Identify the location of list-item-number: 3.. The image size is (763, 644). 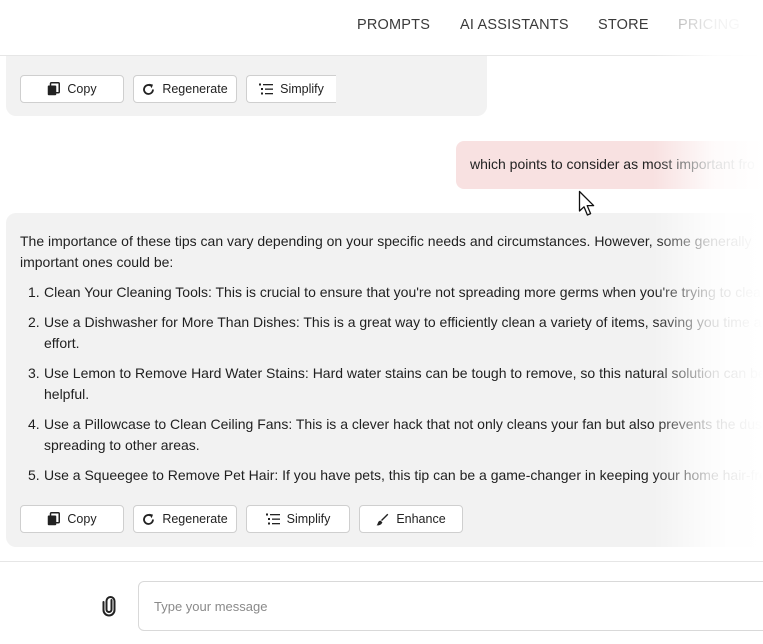
(34, 373).